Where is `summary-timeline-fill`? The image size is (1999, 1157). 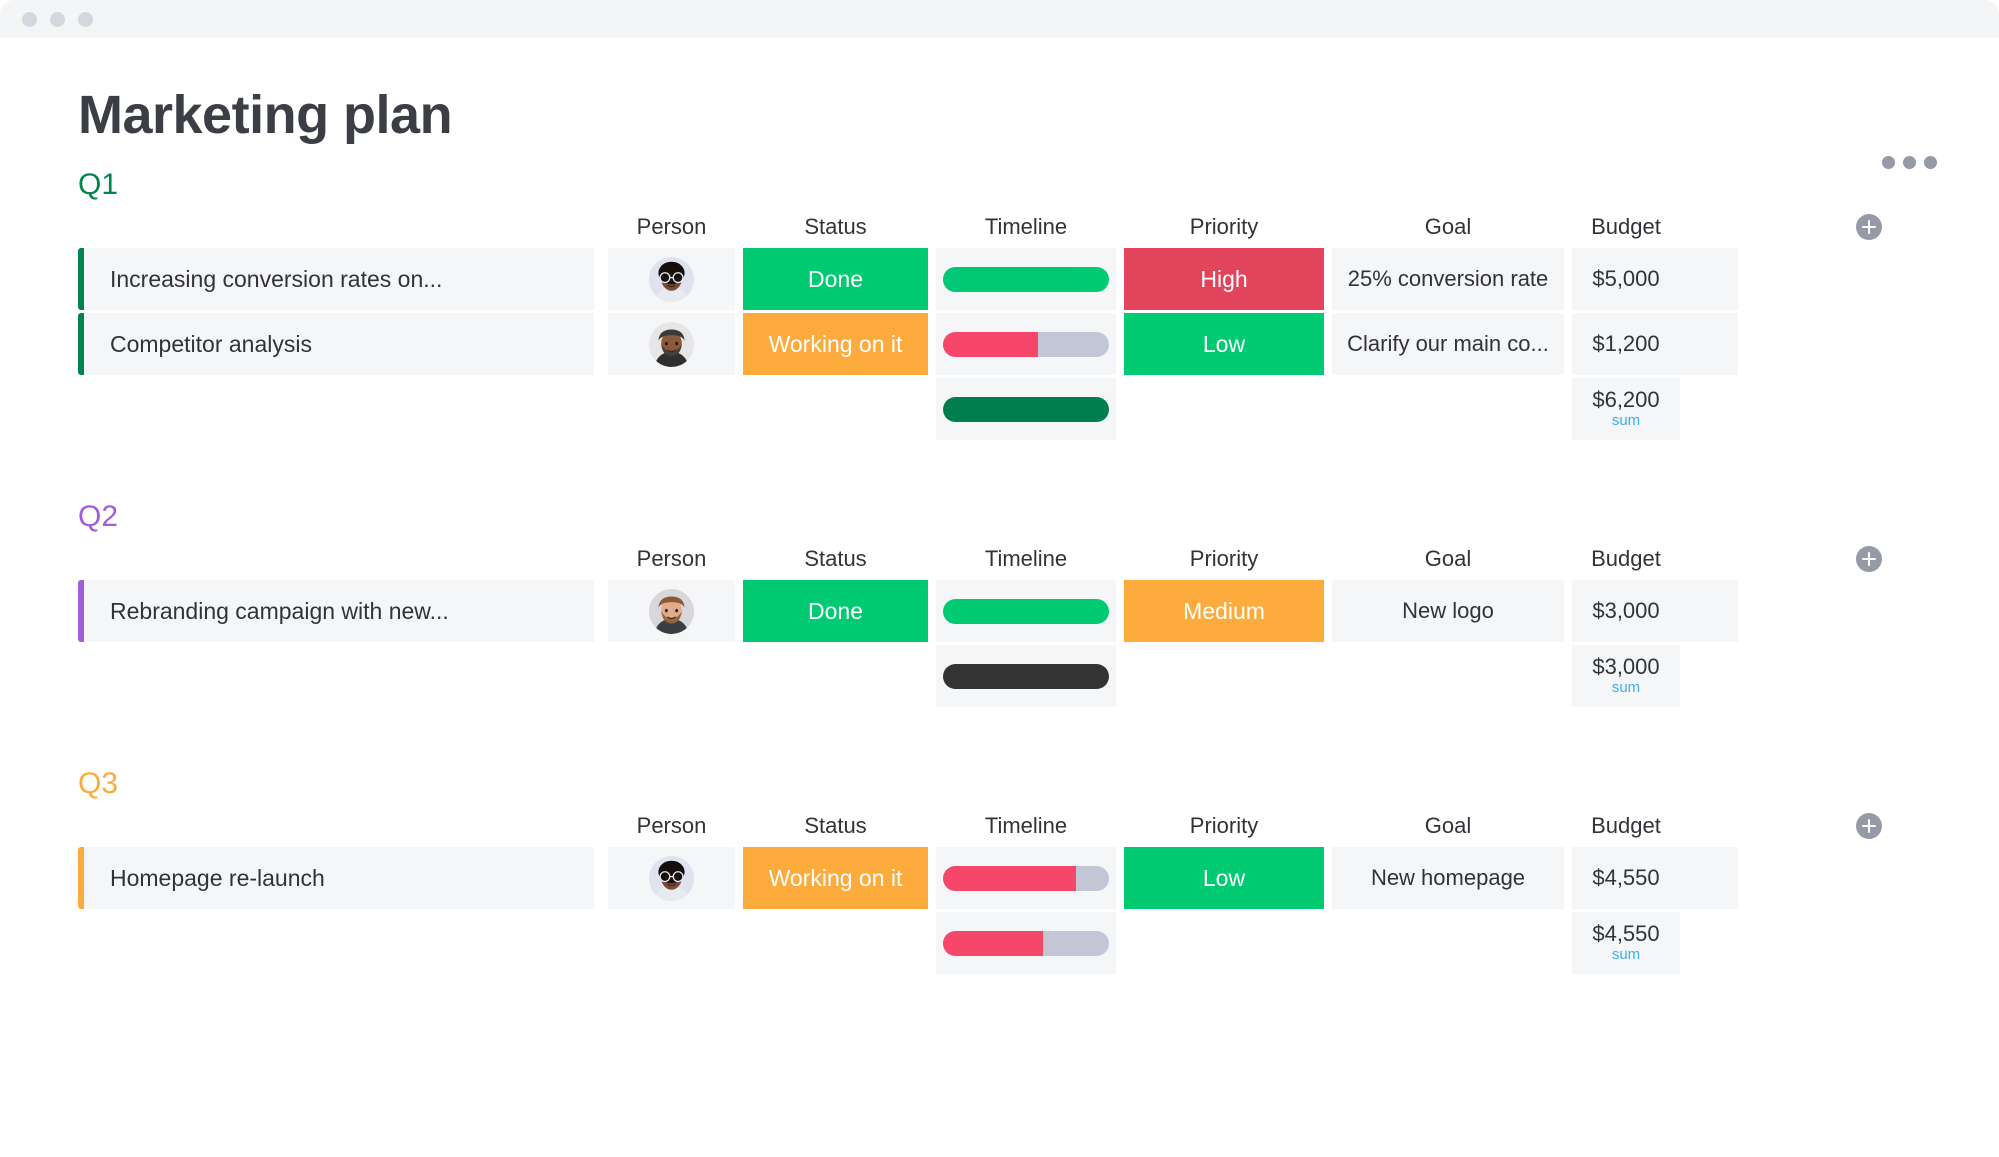
summary-timeline-fill is located at coordinates (1026, 409).